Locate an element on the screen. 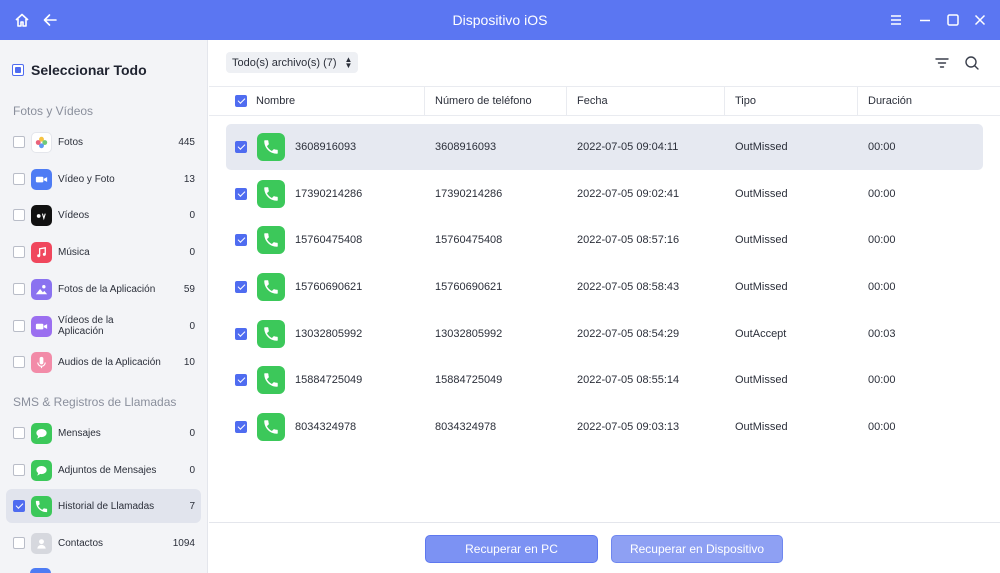  minimize-icon is located at coordinates (925, 20).